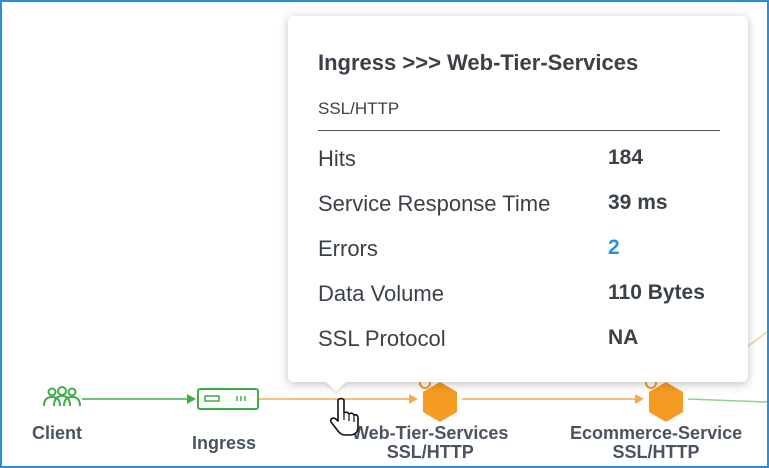 The height and width of the screenshot is (468, 769). What do you see at coordinates (57, 433) in the screenshot?
I see `node-label-client: Client` at bounding box center [57, 433].